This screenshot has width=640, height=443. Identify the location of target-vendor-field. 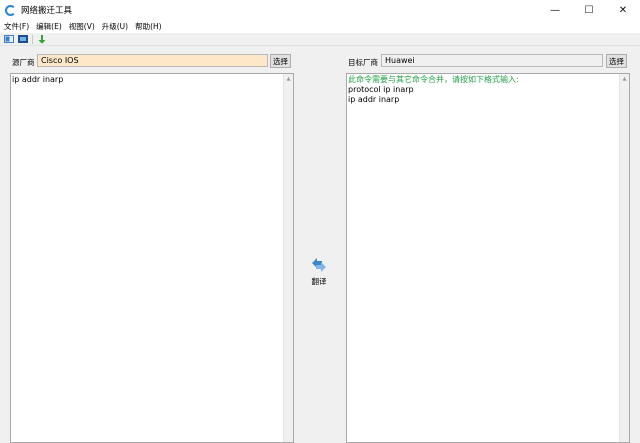
(492, 60).